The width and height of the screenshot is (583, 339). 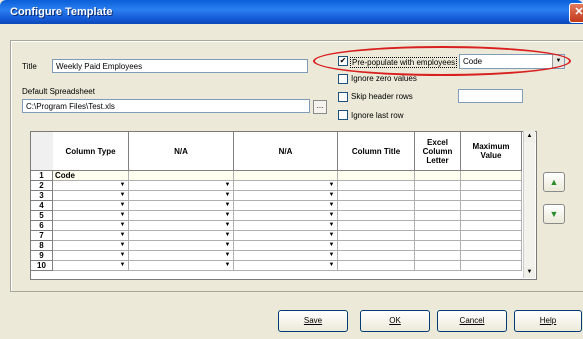 I want to click on skip-header-count-input, so click(x=490, y=96).